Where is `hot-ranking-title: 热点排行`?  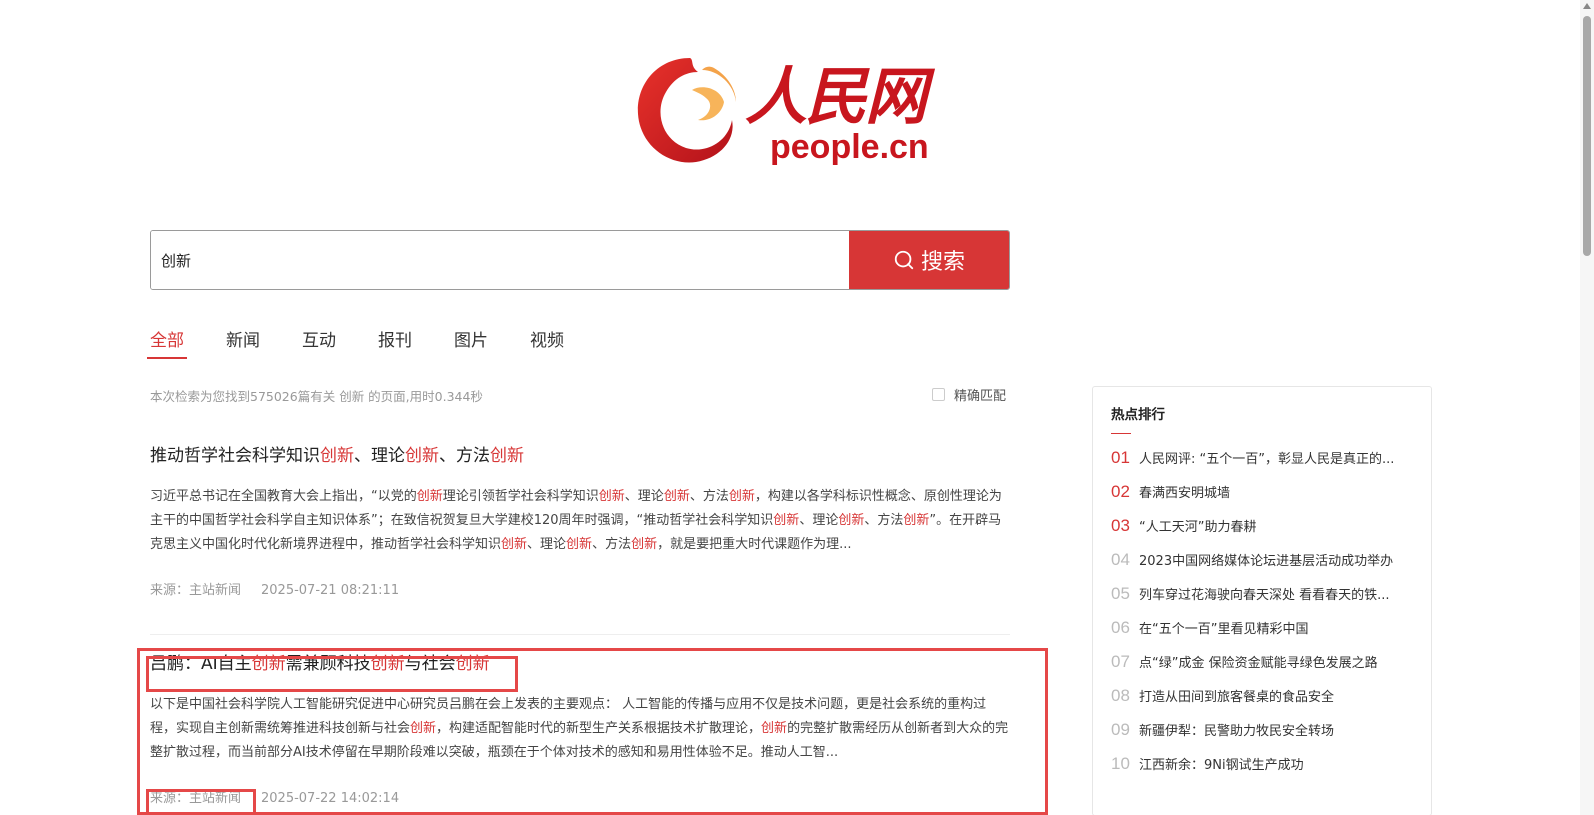
hot-ranking-title: 热点排行 is located at coordinates (1138, 415).